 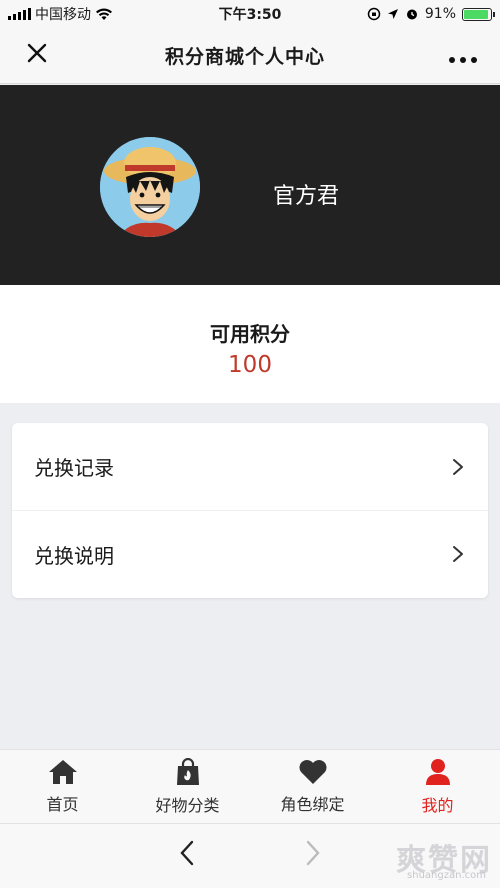 I want to click on battery-fill, so click(x=476, y=14).